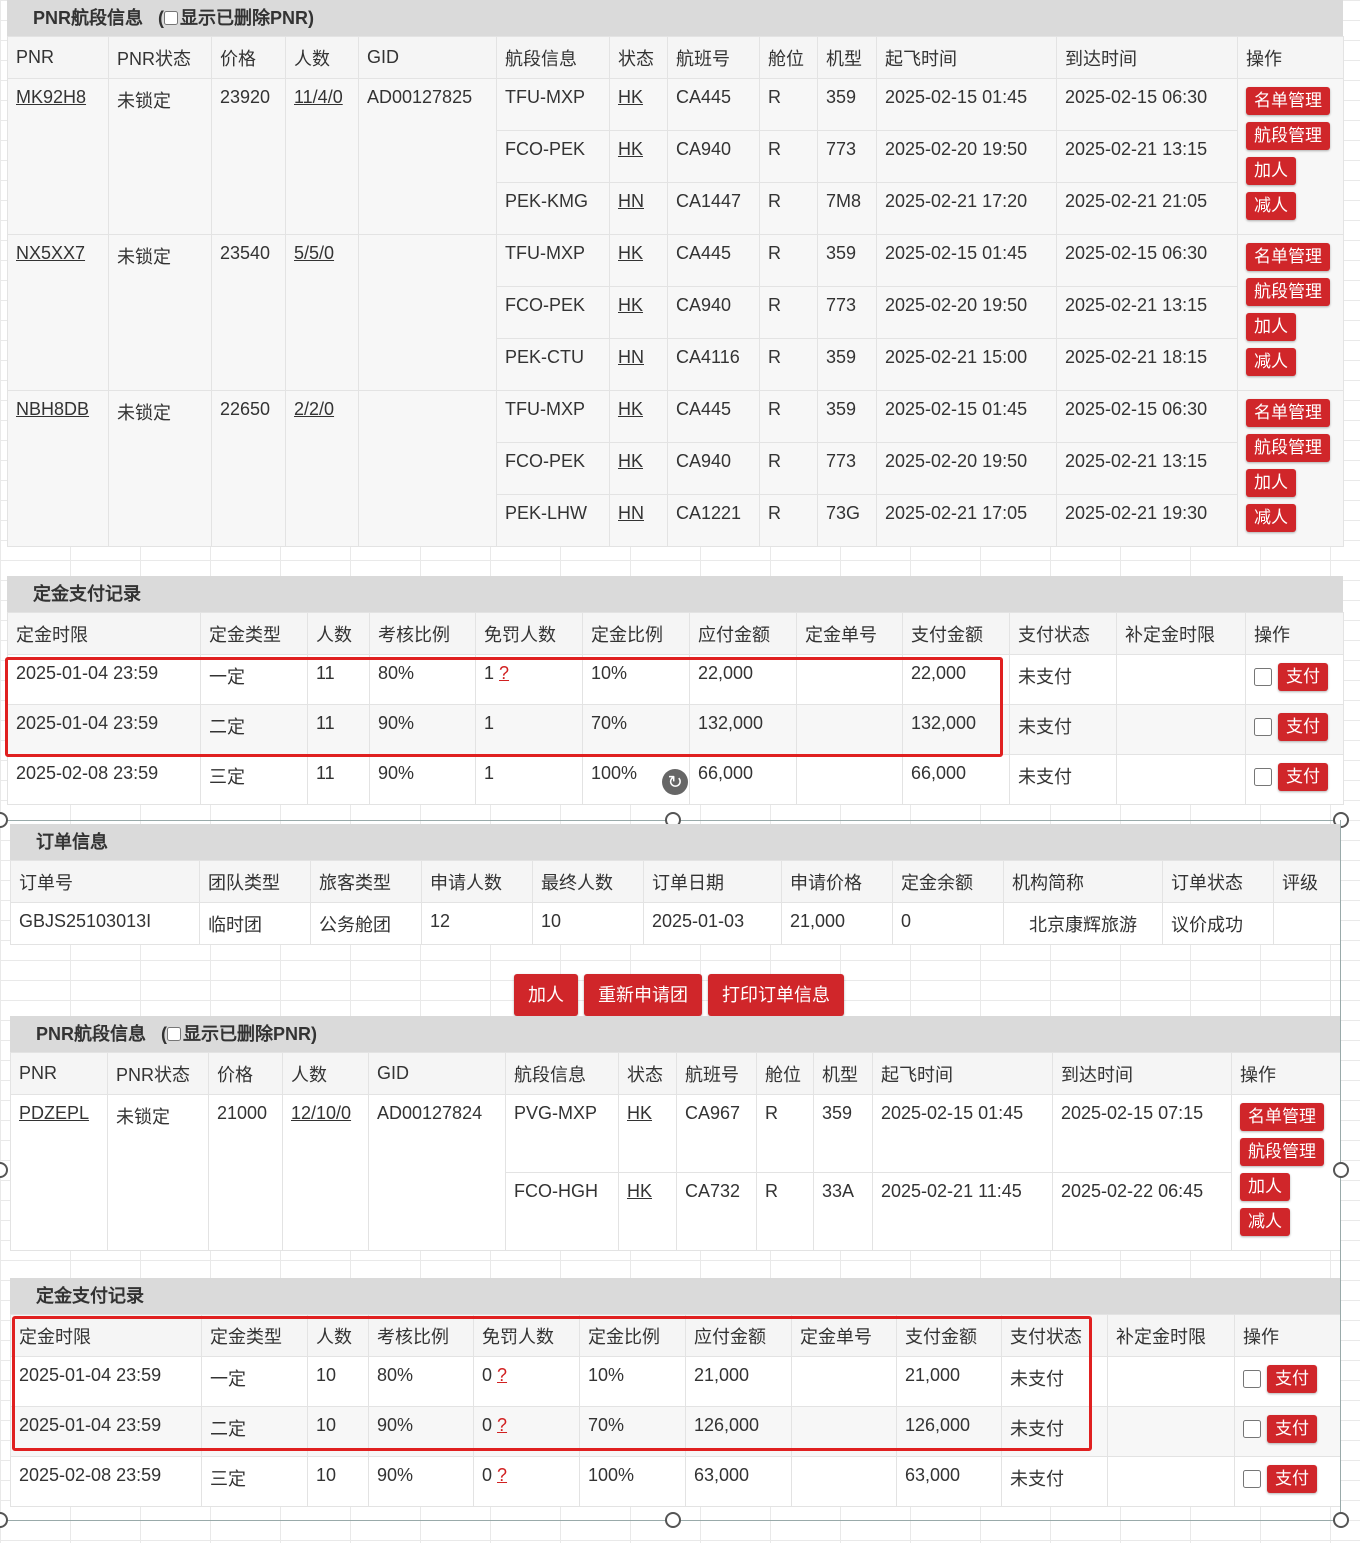  I want to click on pnr-code-link: MK92H8, so click(51, 97).